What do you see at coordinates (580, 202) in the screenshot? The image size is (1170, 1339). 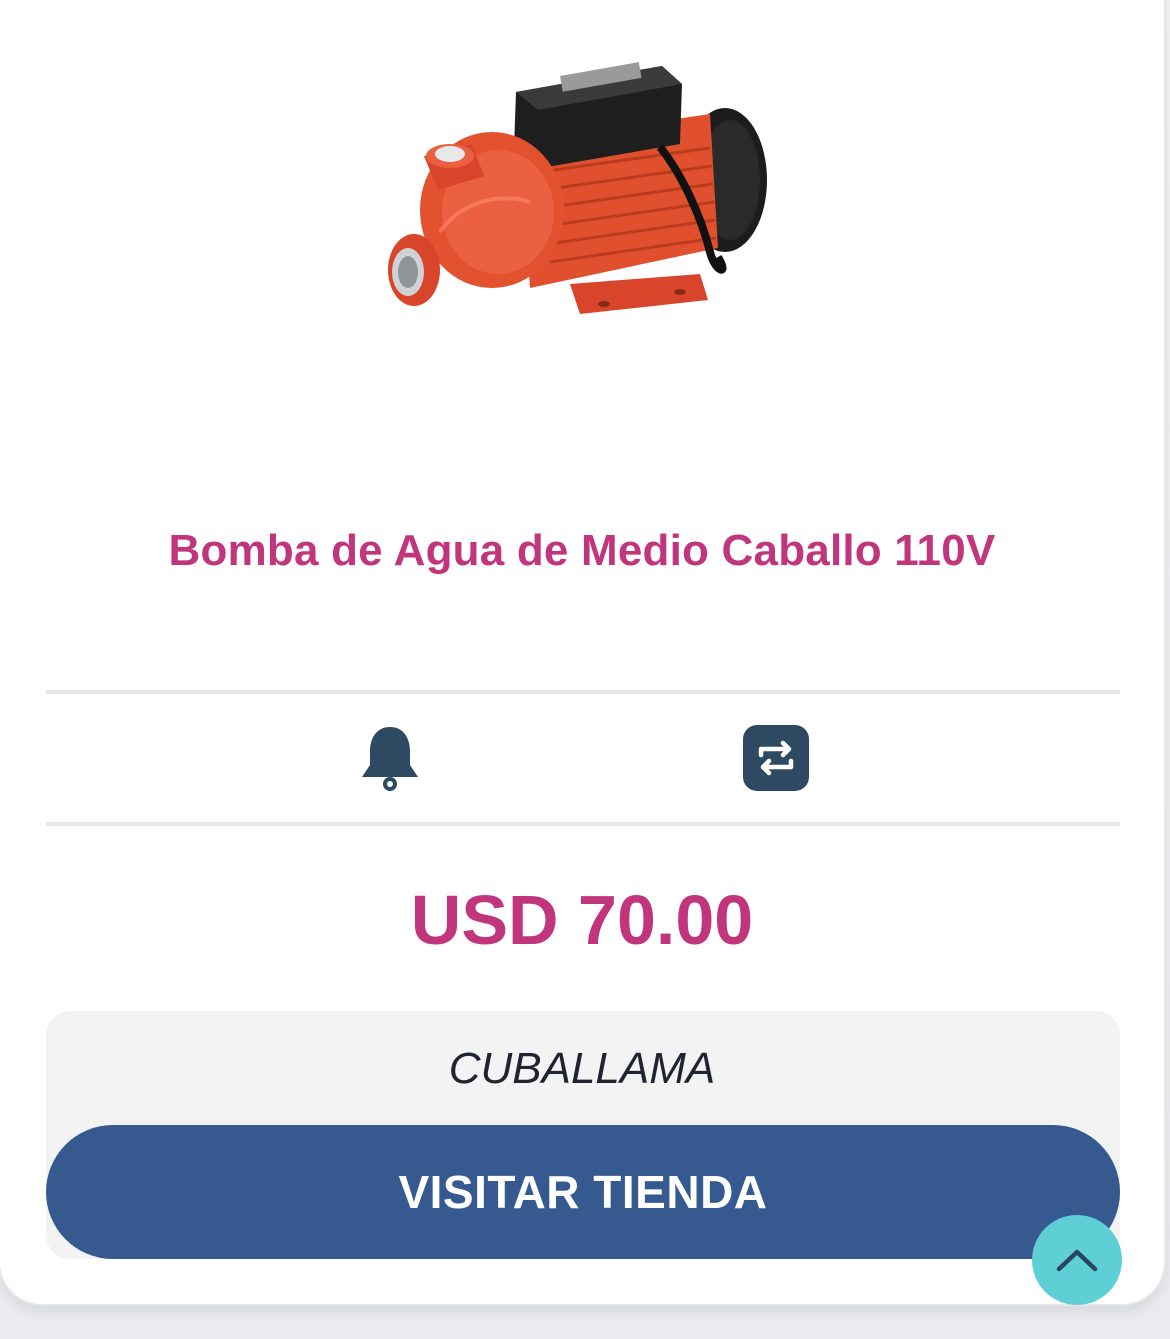 I see `water-pump-image` at bounding box center [580, 202].